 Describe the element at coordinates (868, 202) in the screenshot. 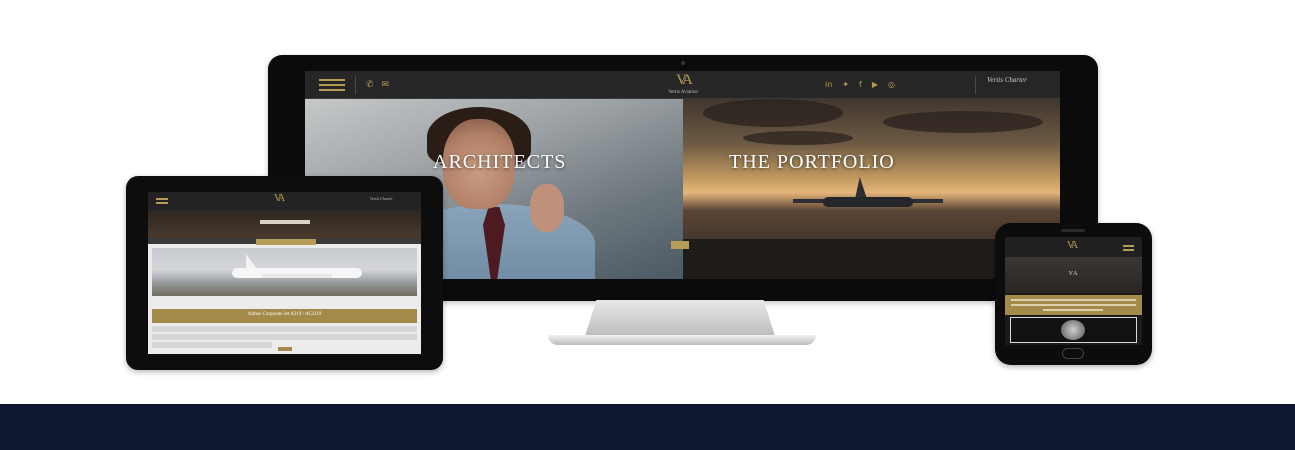

I see `airplane-icon` at that location.